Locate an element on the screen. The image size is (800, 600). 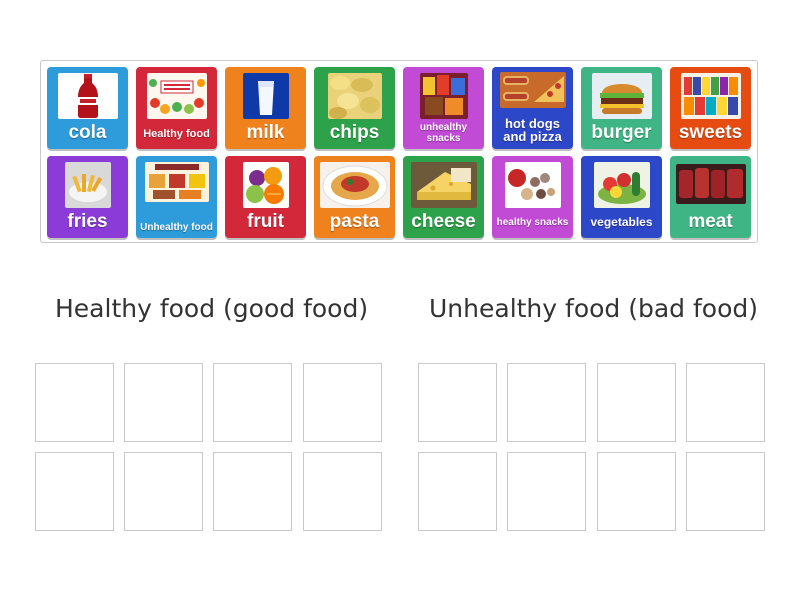
card-label: meat is located at coordinates (710, 222).